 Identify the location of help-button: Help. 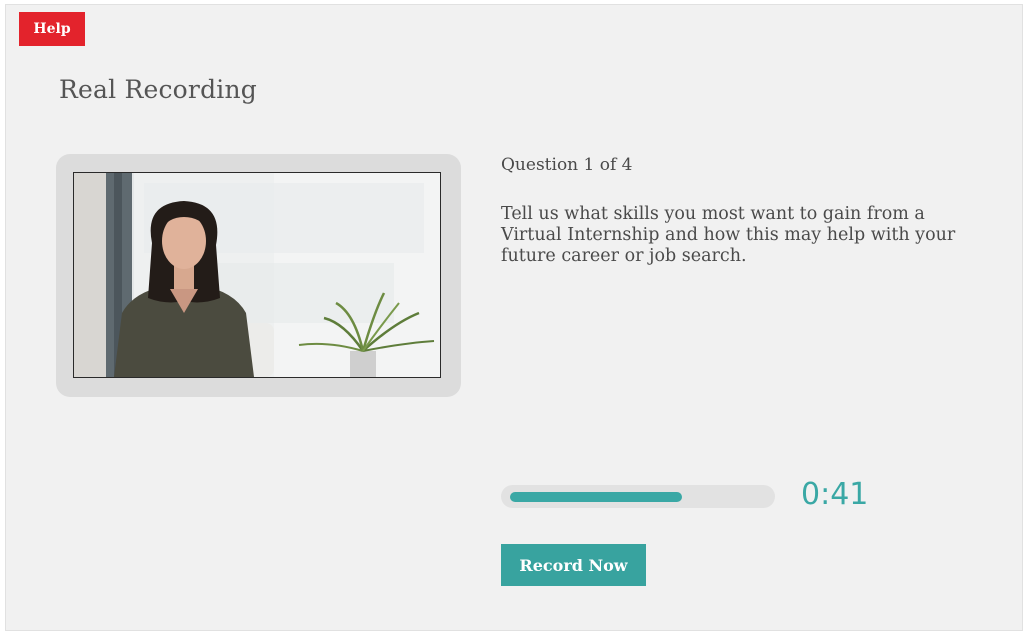
(52, 29).